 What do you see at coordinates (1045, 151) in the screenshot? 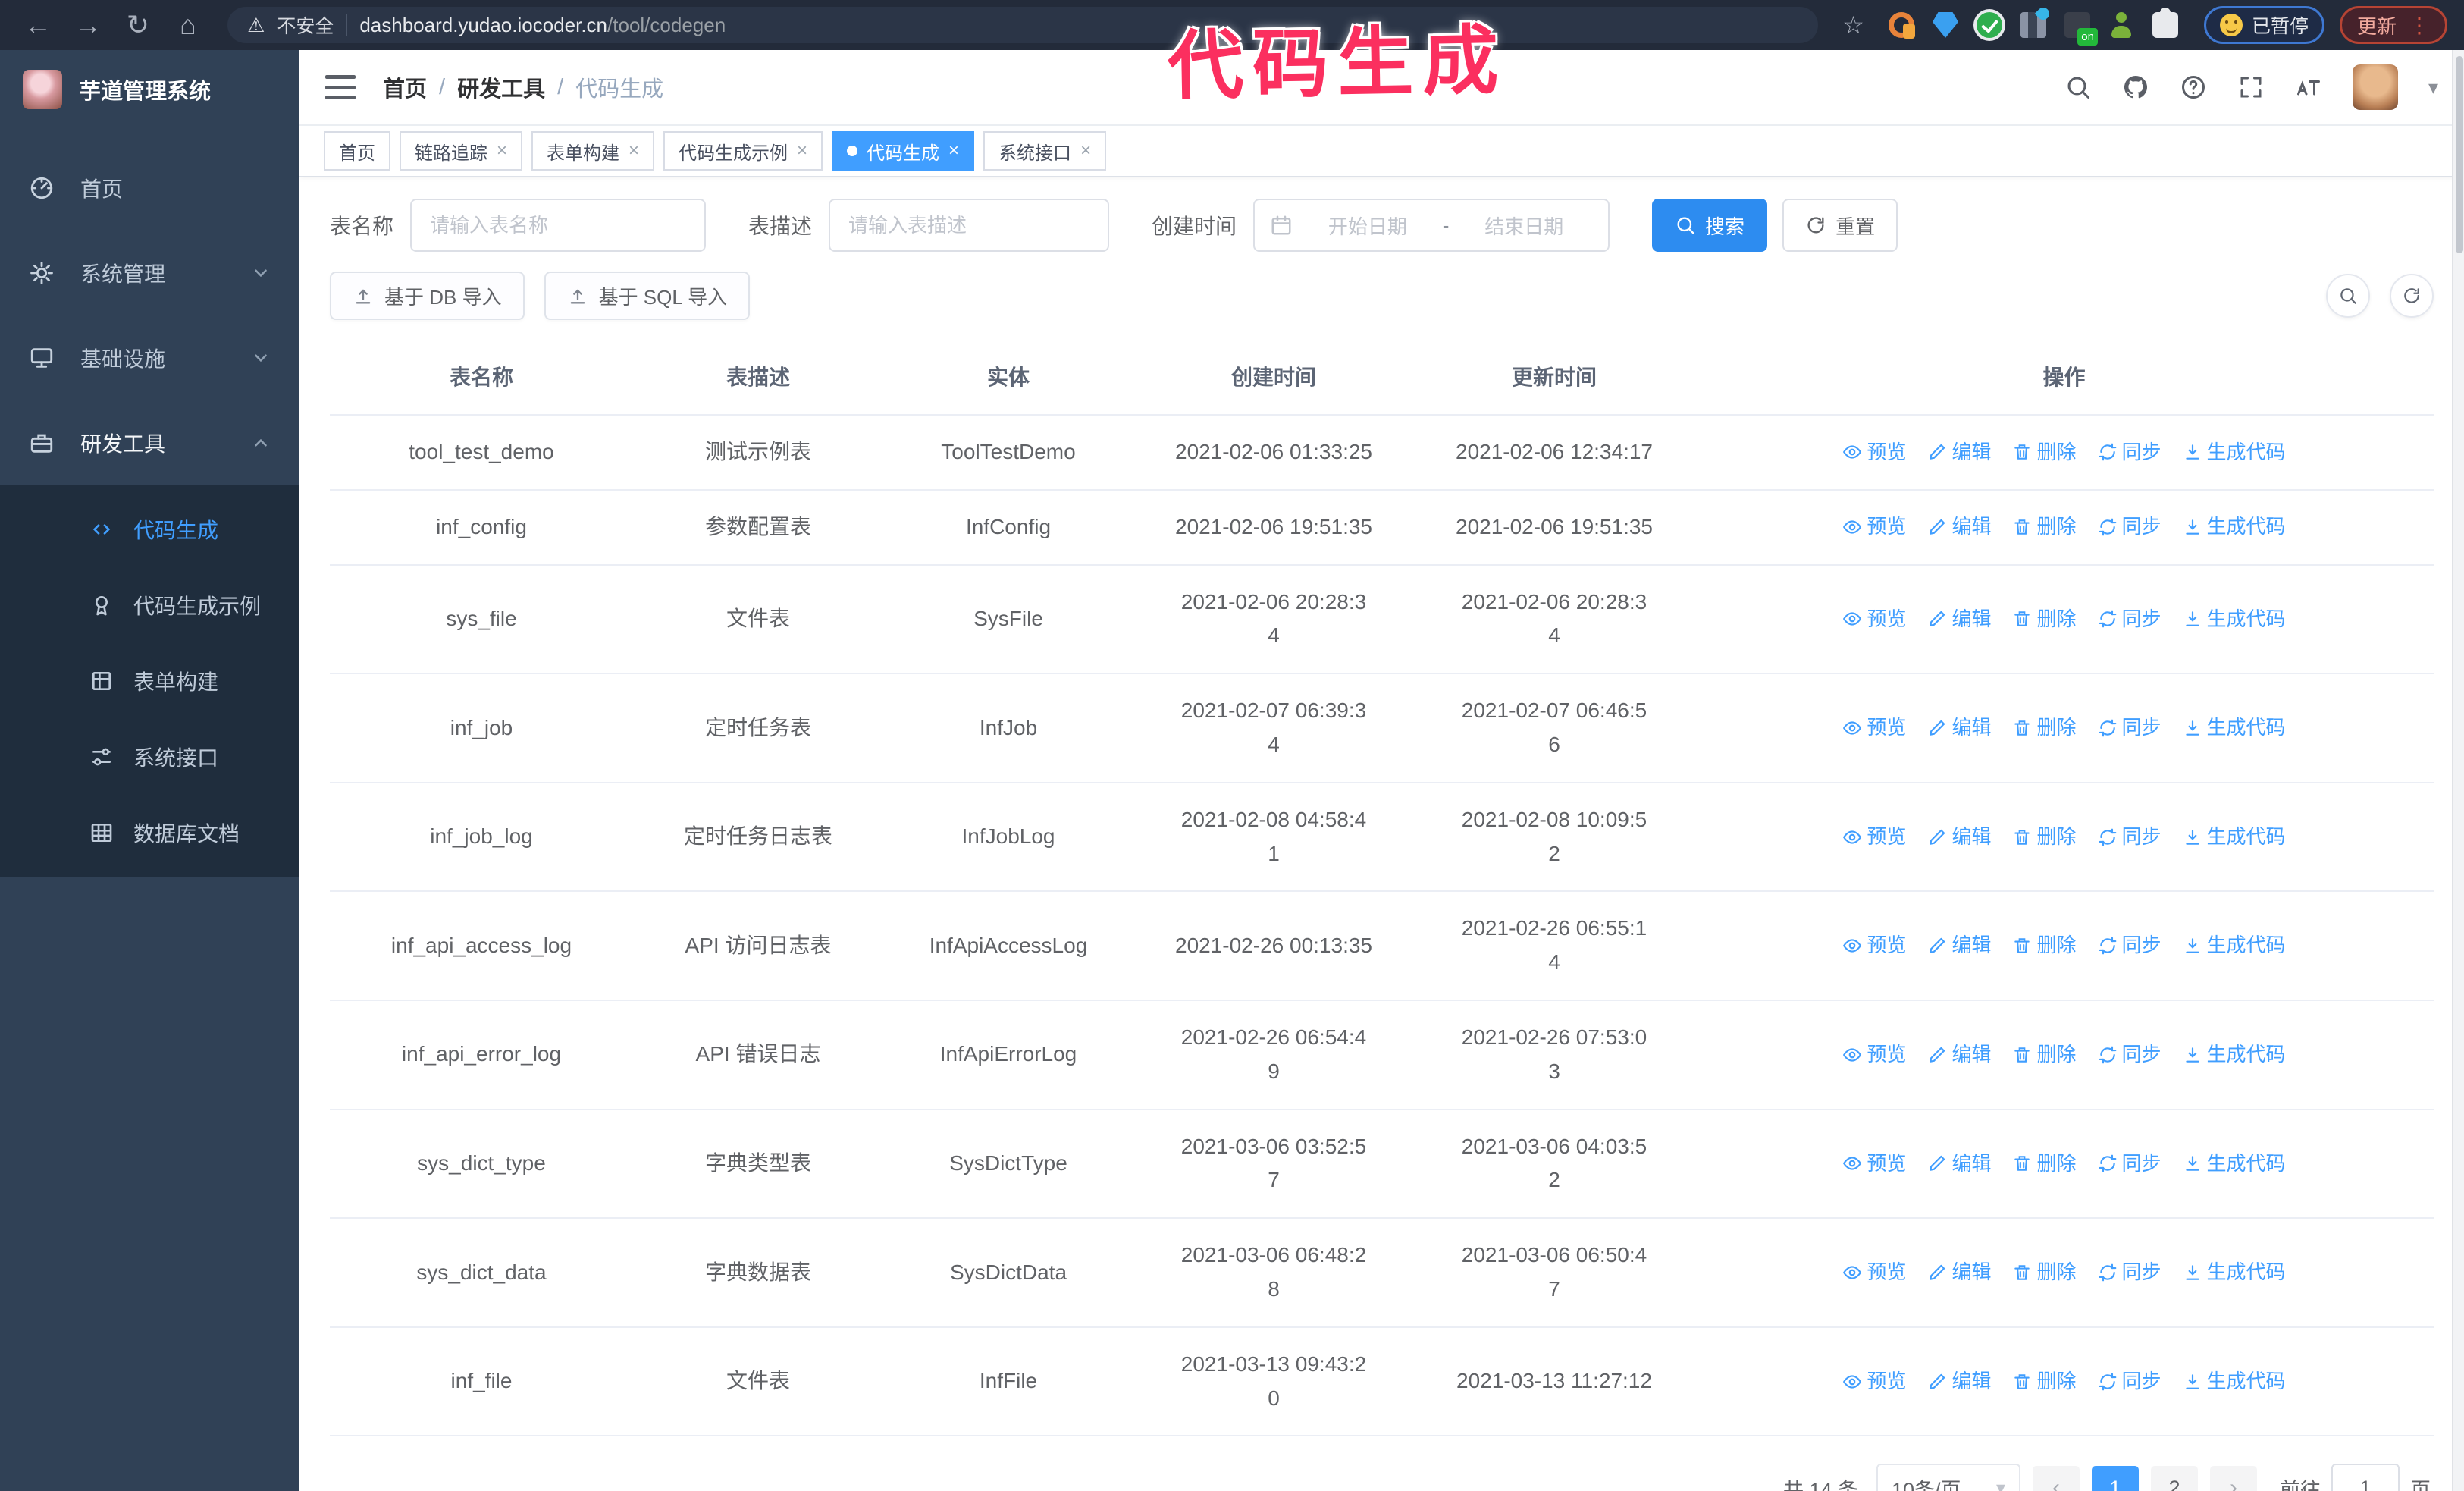
I see `tab-system-api: 系统接口 ×` at bounding box center [1045, 151].